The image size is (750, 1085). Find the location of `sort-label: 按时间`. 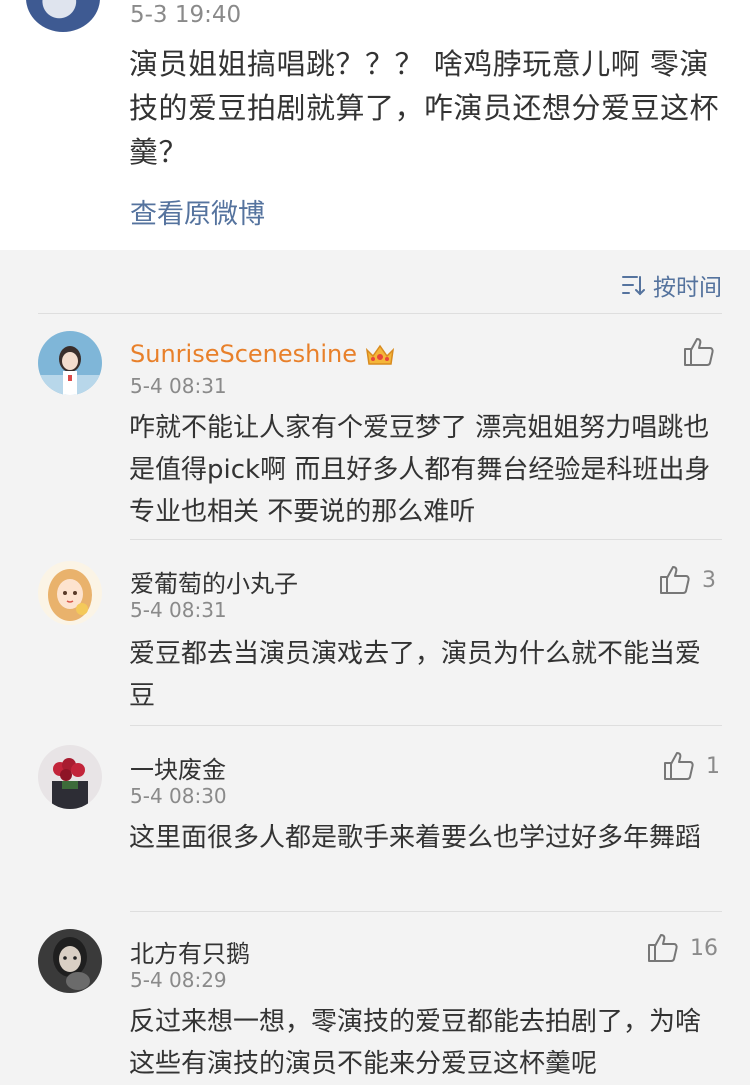

sort-label: 按时间 is located at coordinates (687, 288).